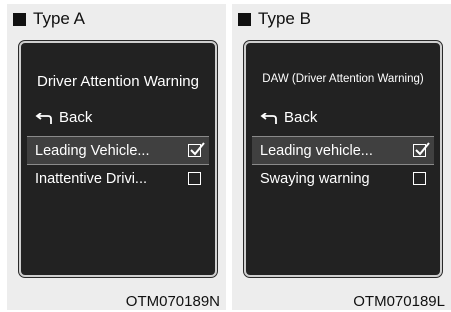  What do you see at coordinates (172, 301) in the screenshot?
I see `figure-code: OTM070189N` at bounding box center [172, 301].